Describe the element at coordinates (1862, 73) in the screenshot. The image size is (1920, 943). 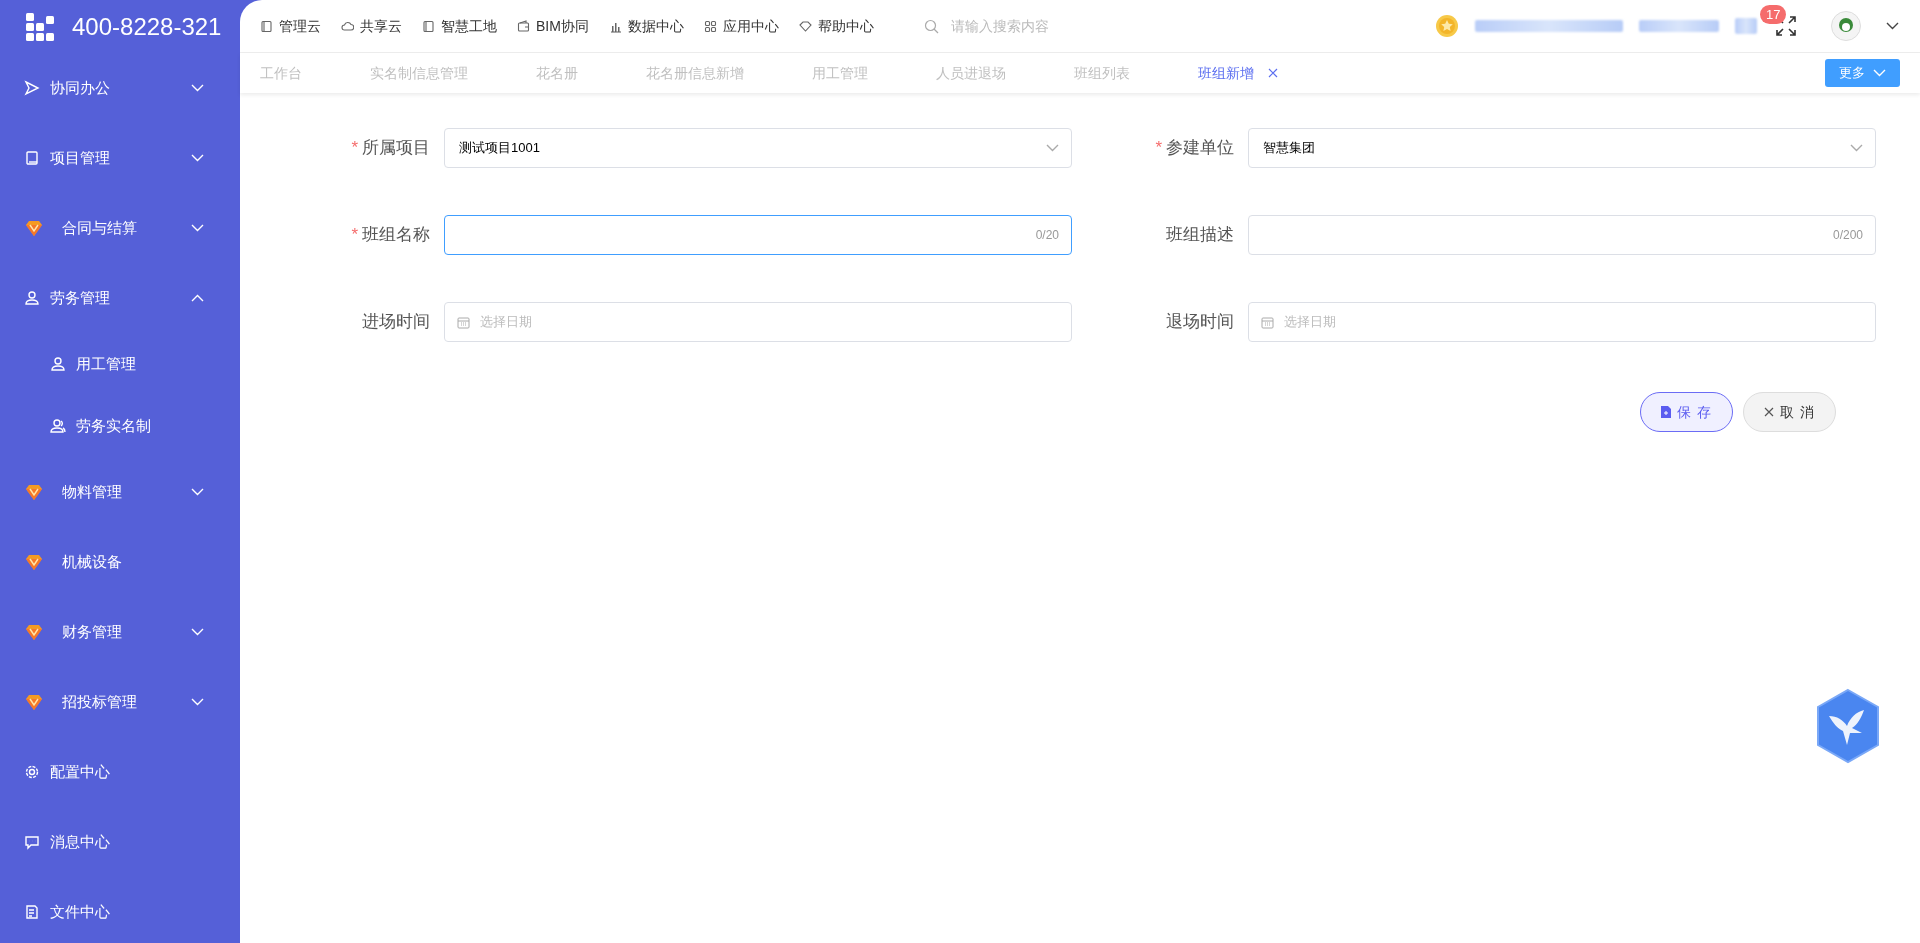
I see `more-button: 更多` at that location.